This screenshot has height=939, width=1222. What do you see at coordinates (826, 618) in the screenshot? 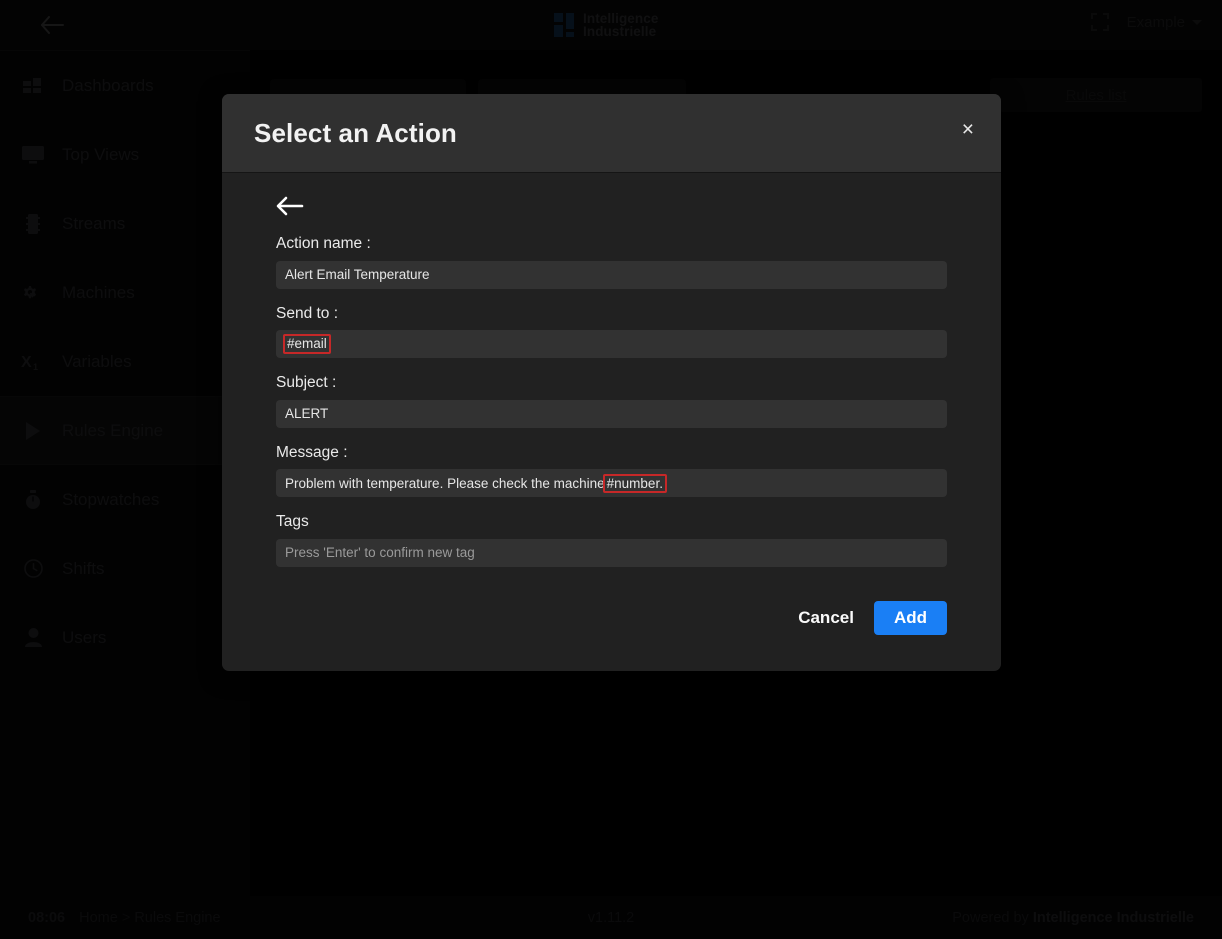
I see `cancel-button: Cancel` at bounding box center [826, 618].